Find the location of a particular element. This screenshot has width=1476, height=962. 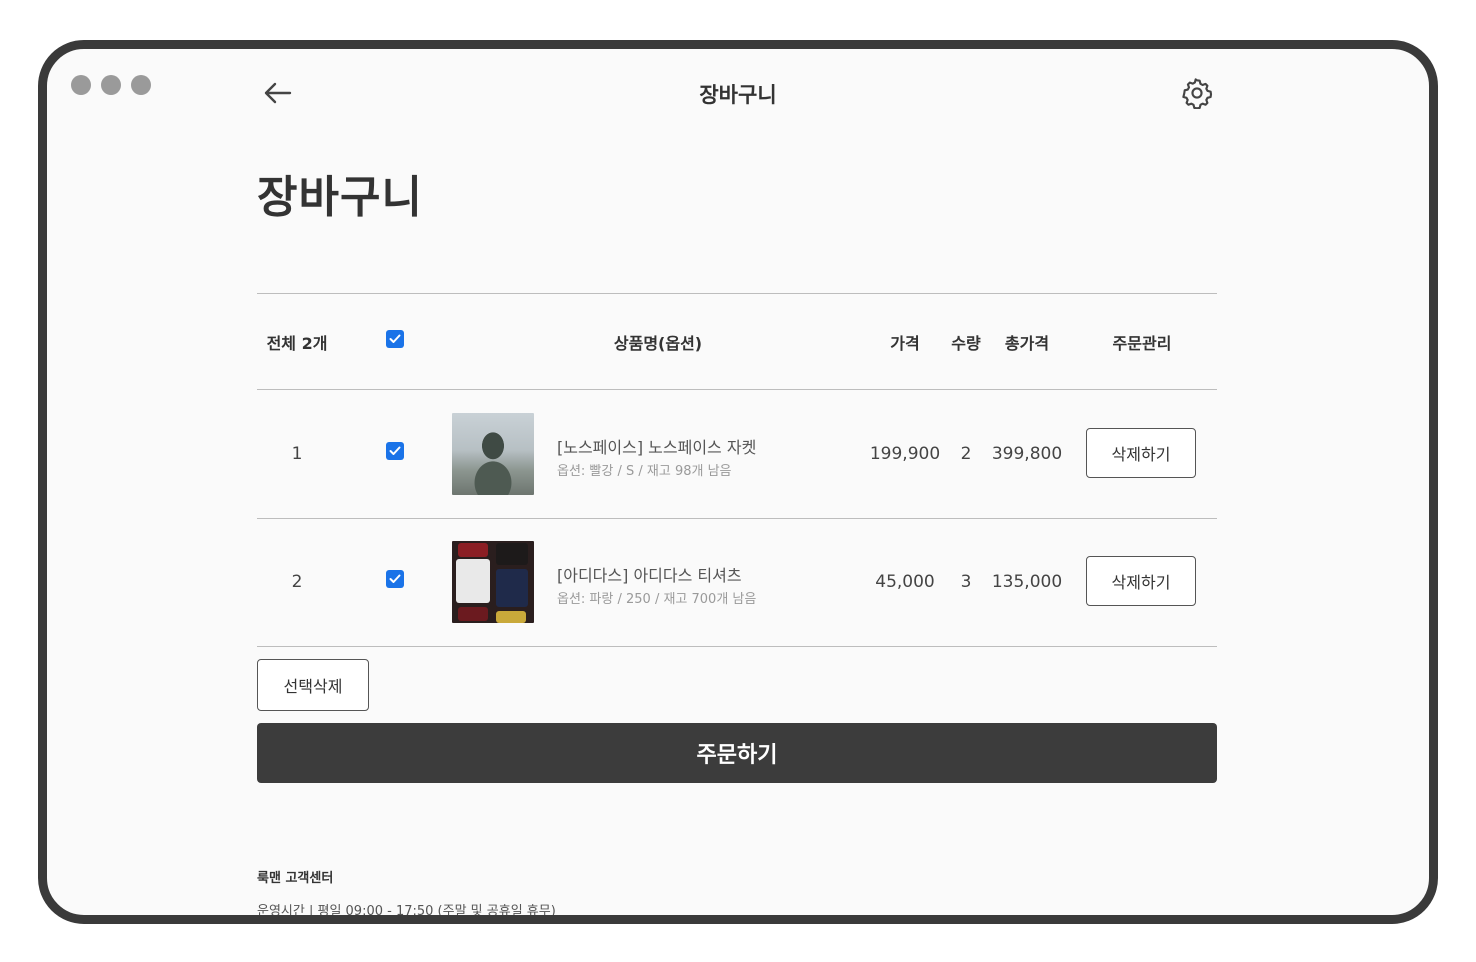

column-manage: 주문관리 is located at coordinates (1142, 343).